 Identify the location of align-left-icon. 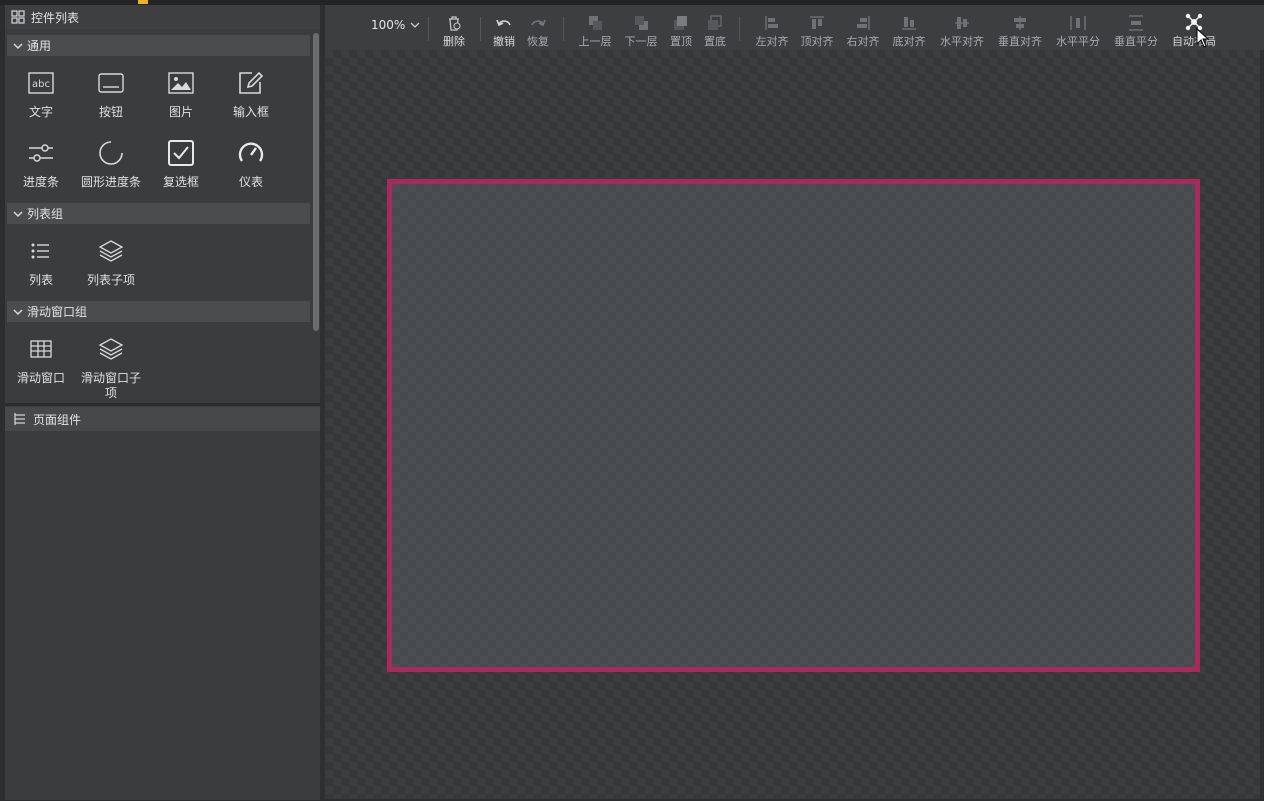
(772, 20).